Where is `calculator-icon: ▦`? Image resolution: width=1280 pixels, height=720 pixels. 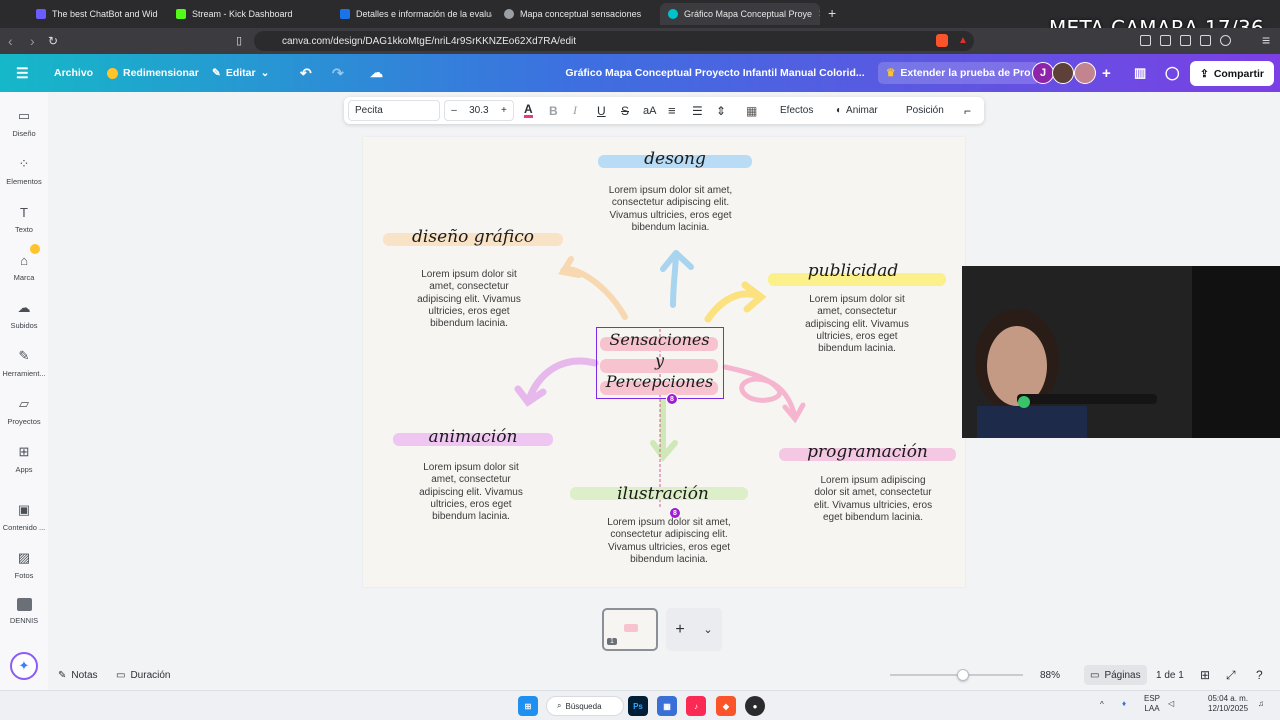 calculator-icon: ▦ is located at coordinates (667, 706).